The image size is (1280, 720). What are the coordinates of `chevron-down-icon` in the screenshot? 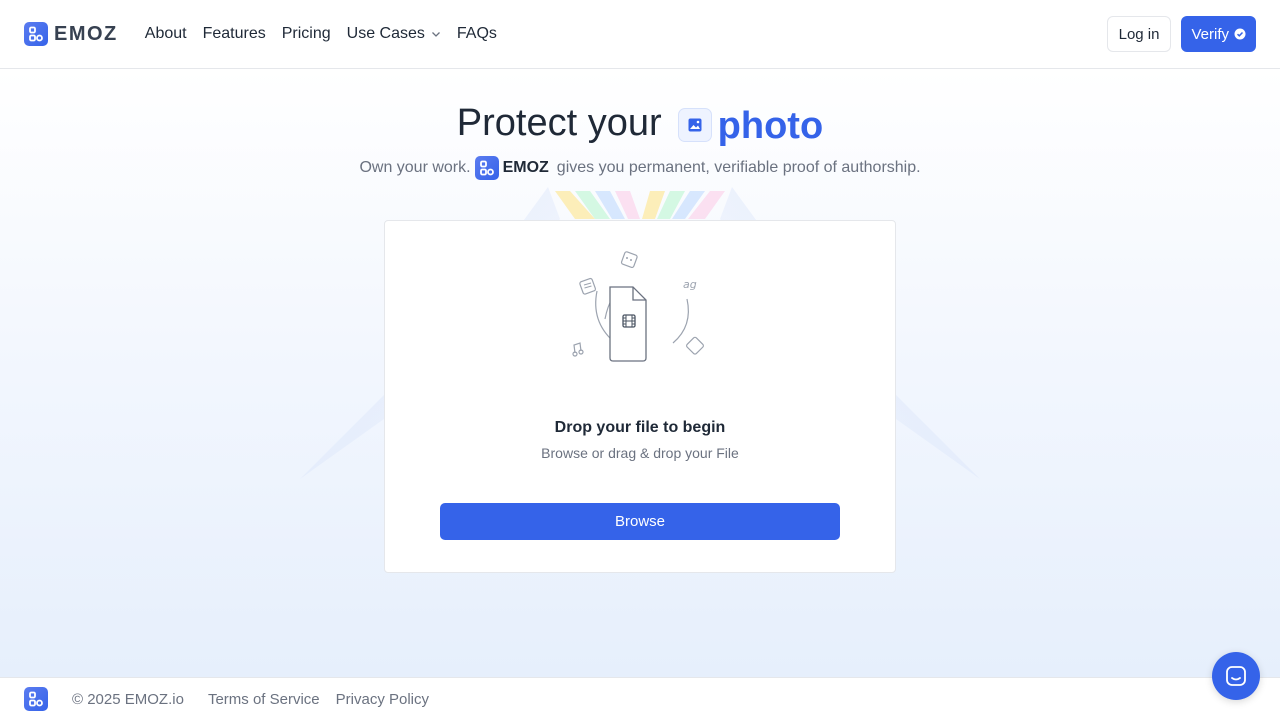 It's located at (435, 34).